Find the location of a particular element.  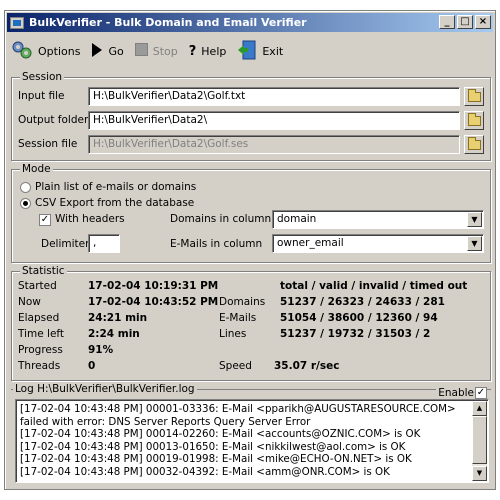

exit-door-icon is located at coordinates (247, 51).